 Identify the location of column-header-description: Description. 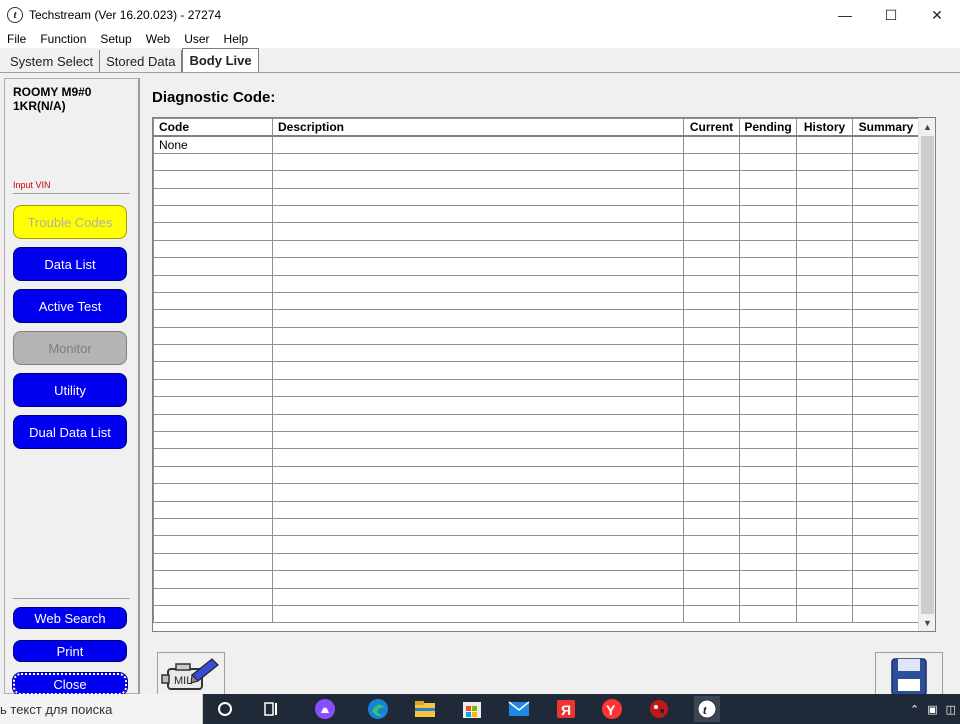
(478, 127).